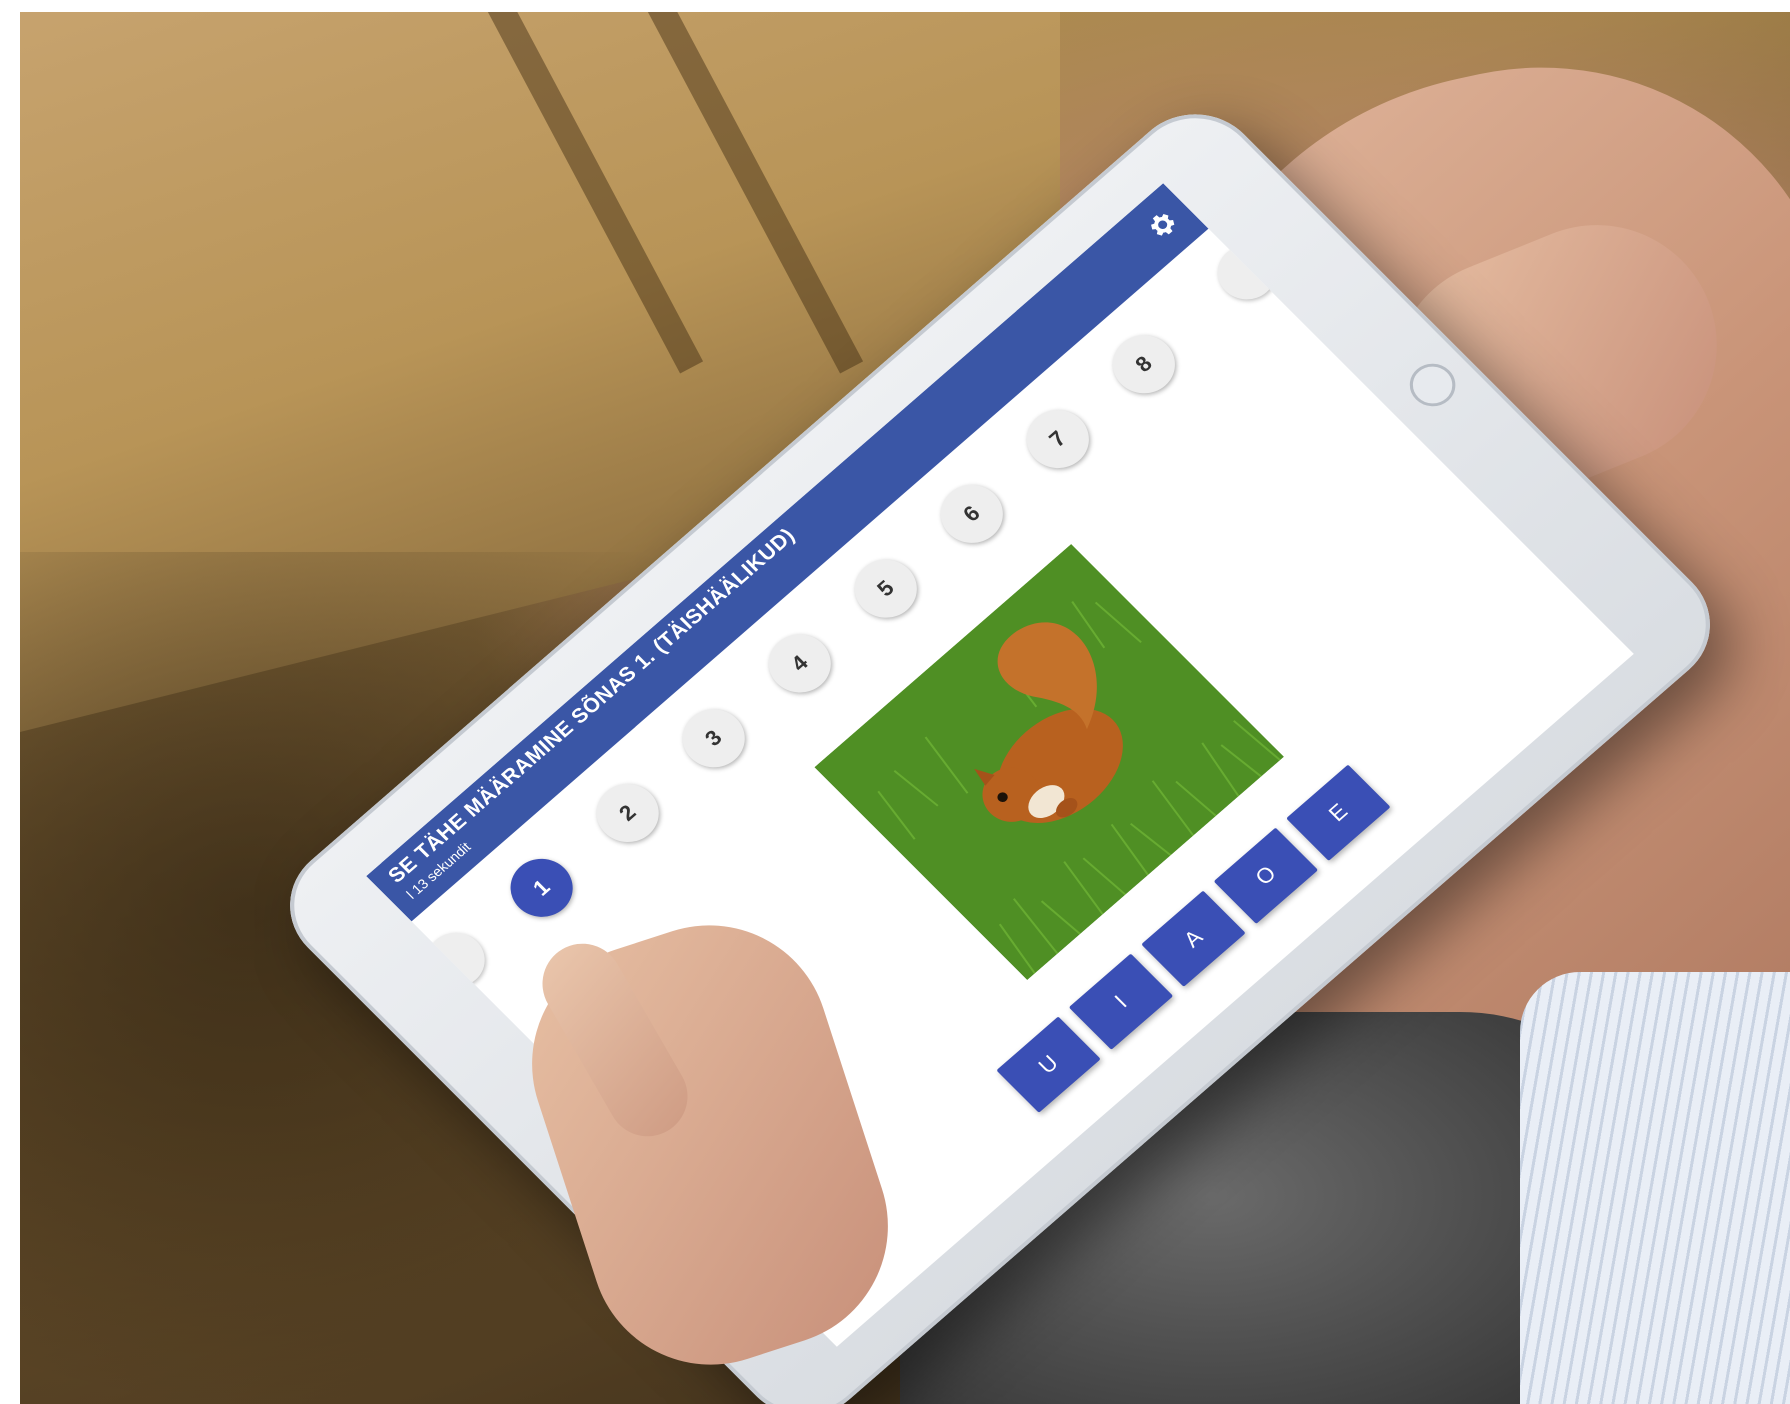 The width and height of the screenshot is (1790, 1404). Describe the element at coordinates (885, 588) in the screenshot. I see `step-button-5: 5` at that location.